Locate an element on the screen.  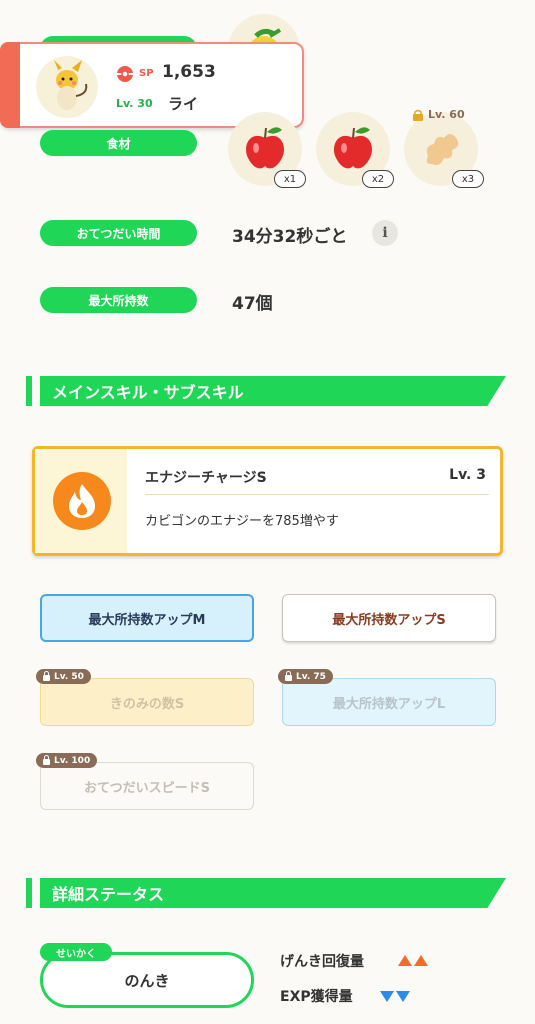
max-carry-value: 47個 is located at coordinates (252, 304).